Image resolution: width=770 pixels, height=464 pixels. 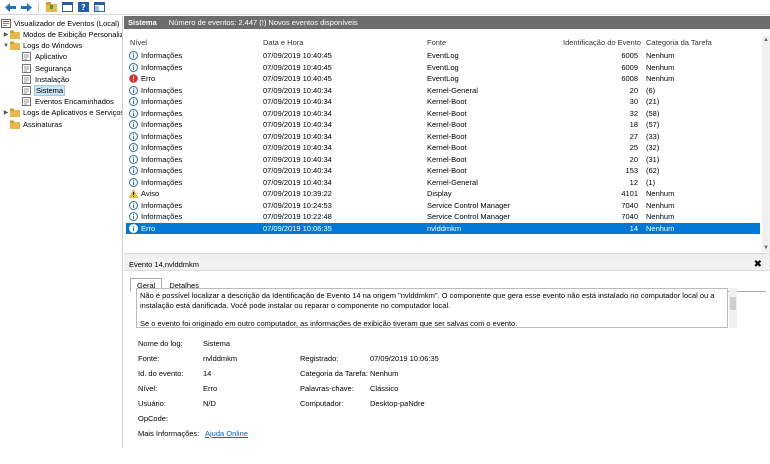 What do you see at coordinates (27, 79) in the screenshot?
I see `log-icon` at bounding box center [27, 79].